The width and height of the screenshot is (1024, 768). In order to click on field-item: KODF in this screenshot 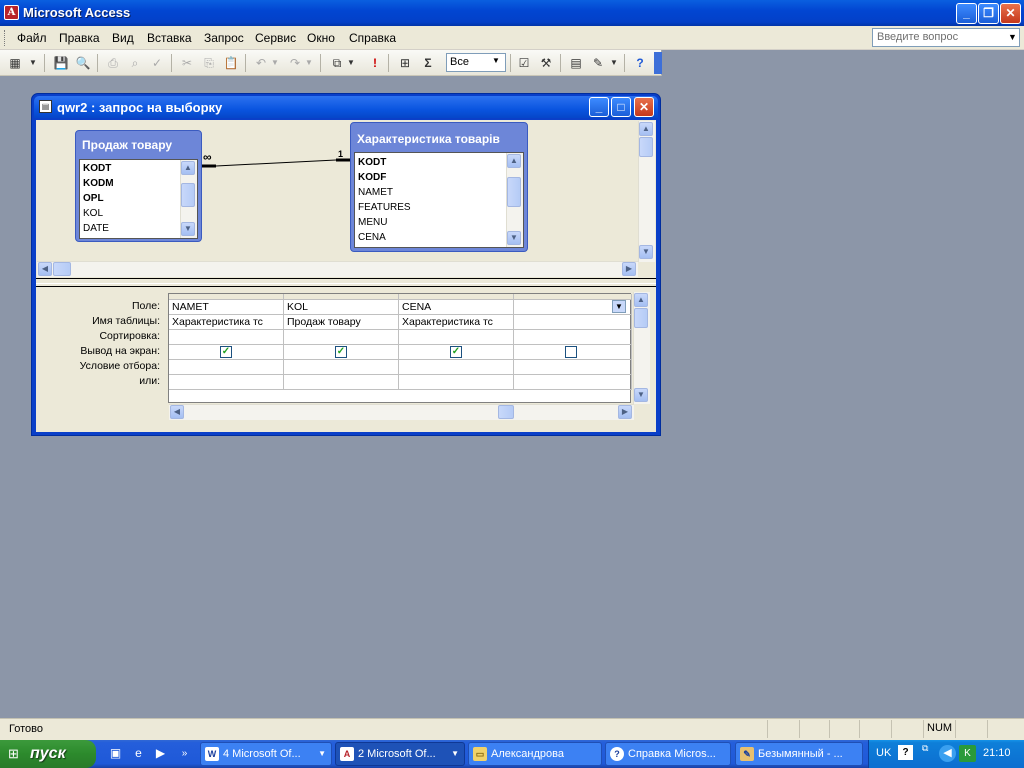, I will do `click(370, 177)`.